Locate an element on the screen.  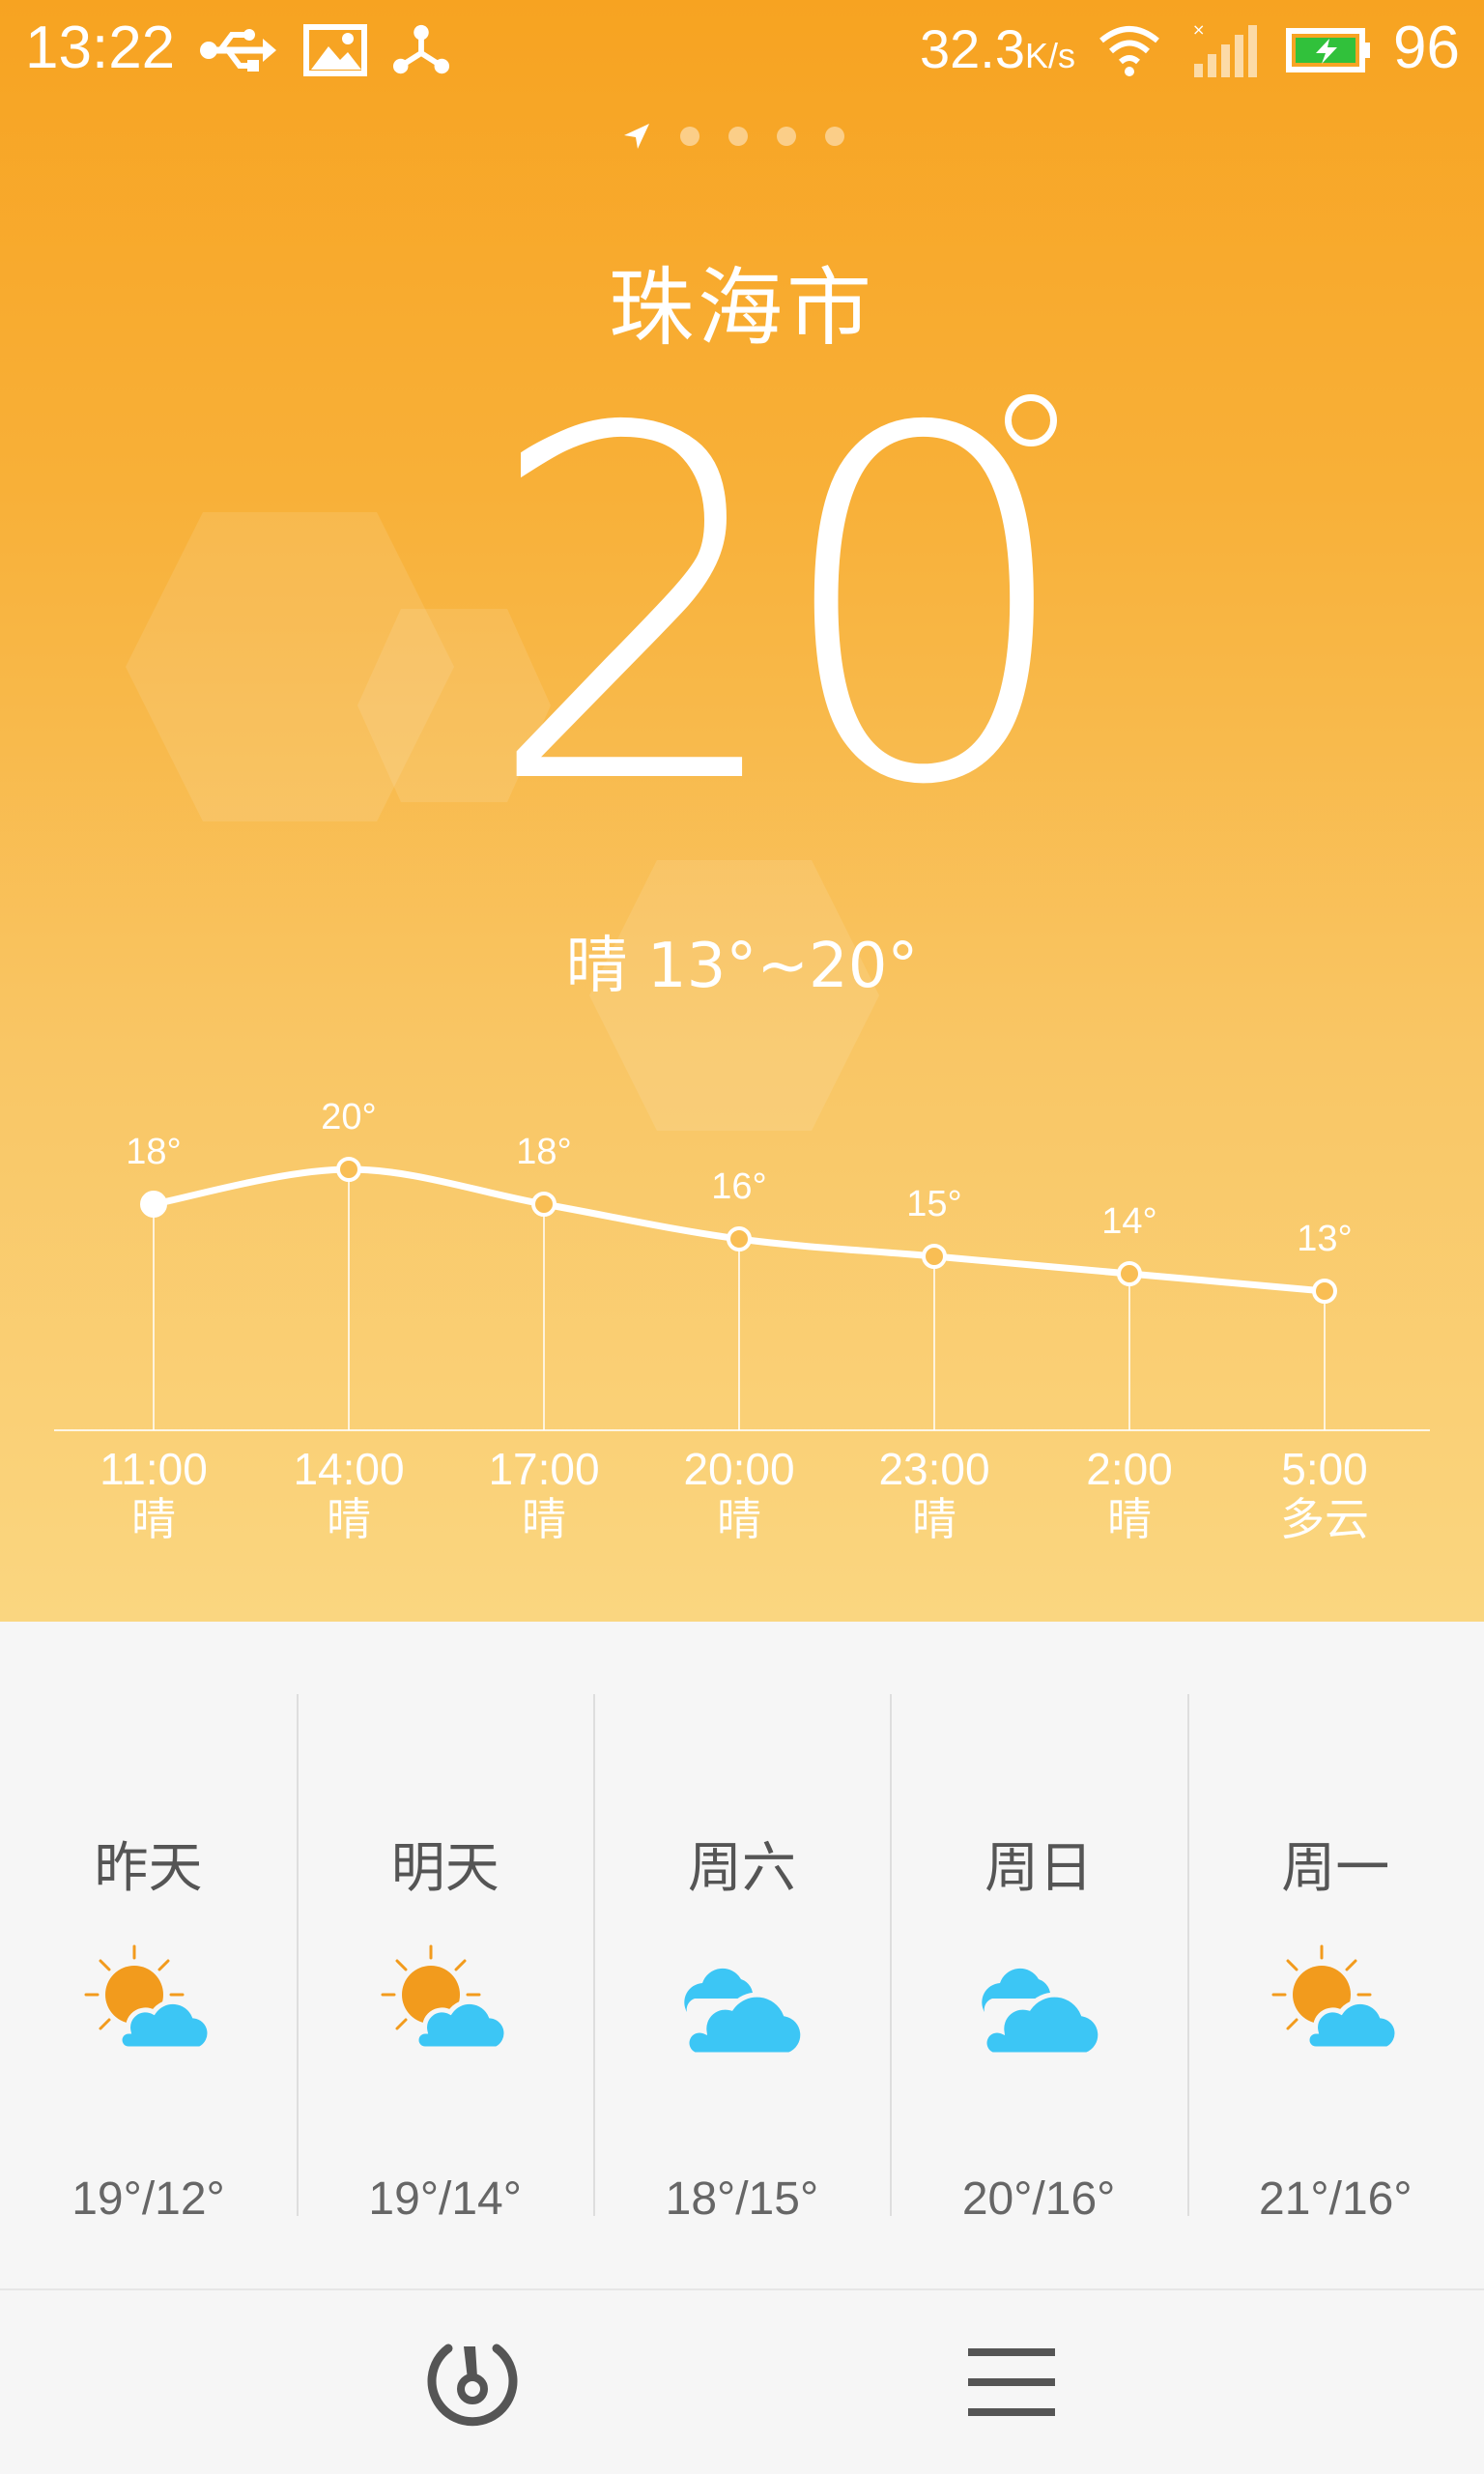
hour-time: 20:00 is located at coordinates (739, 1469).